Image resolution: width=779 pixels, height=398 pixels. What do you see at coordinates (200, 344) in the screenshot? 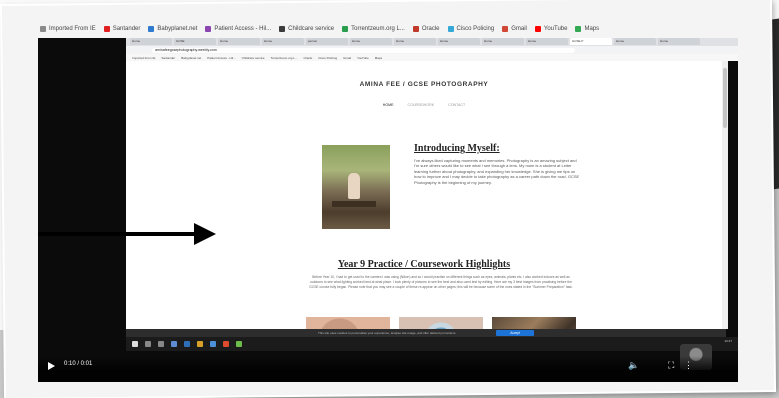
I see `explorer-icon` at bounding box center [200, 344].